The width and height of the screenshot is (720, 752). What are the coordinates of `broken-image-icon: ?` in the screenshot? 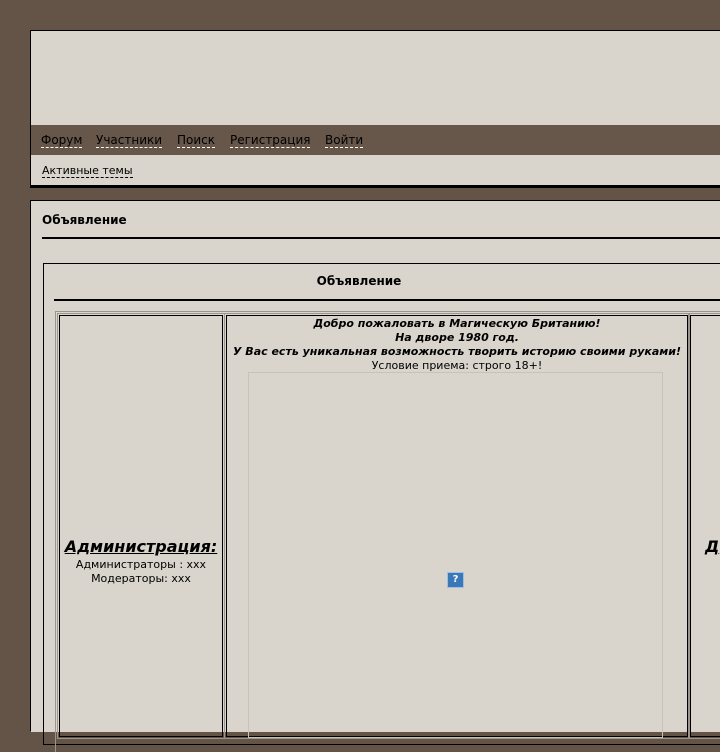 It's located at (455, 580).